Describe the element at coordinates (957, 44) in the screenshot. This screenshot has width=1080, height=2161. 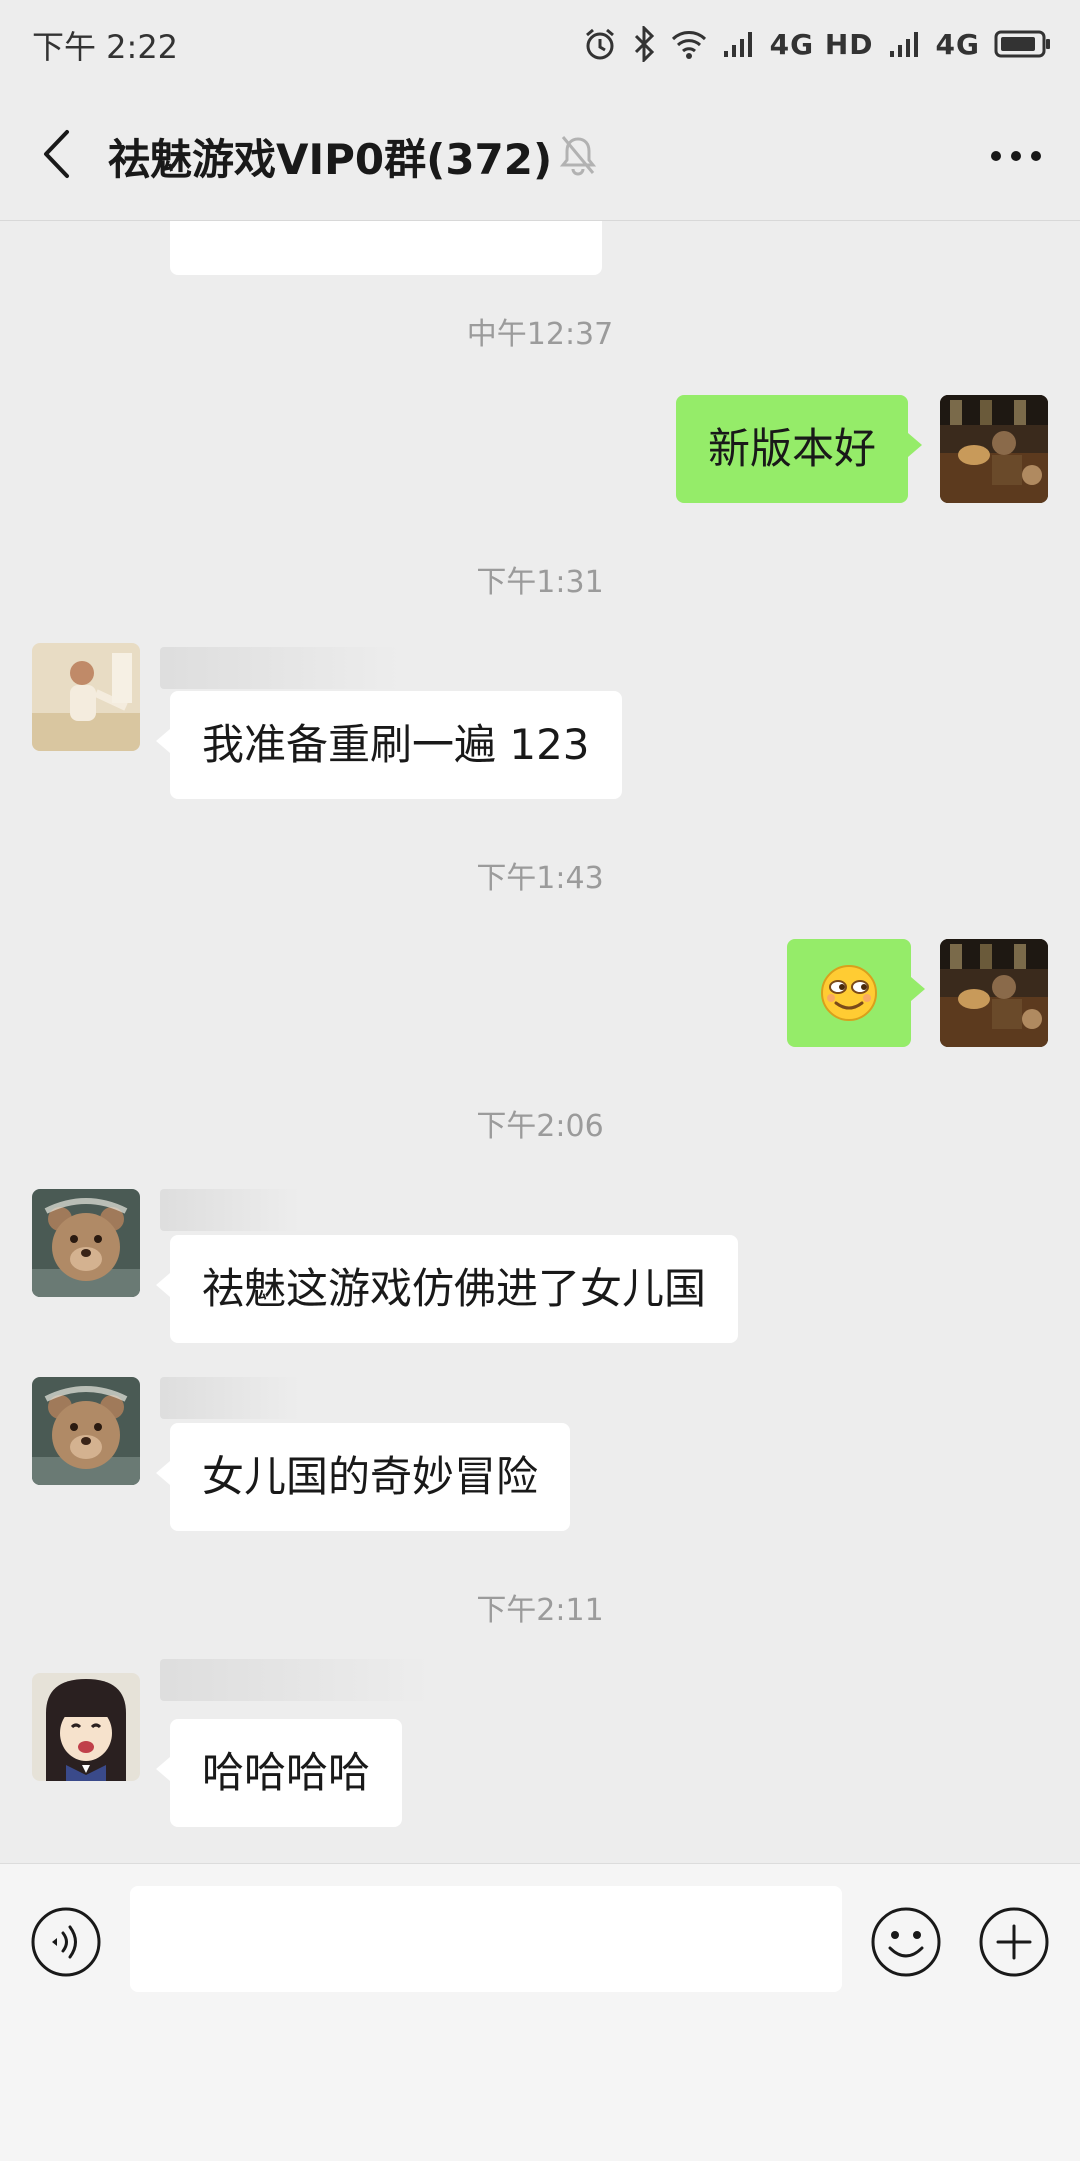
I see `network-label-2: 4G` at that location.